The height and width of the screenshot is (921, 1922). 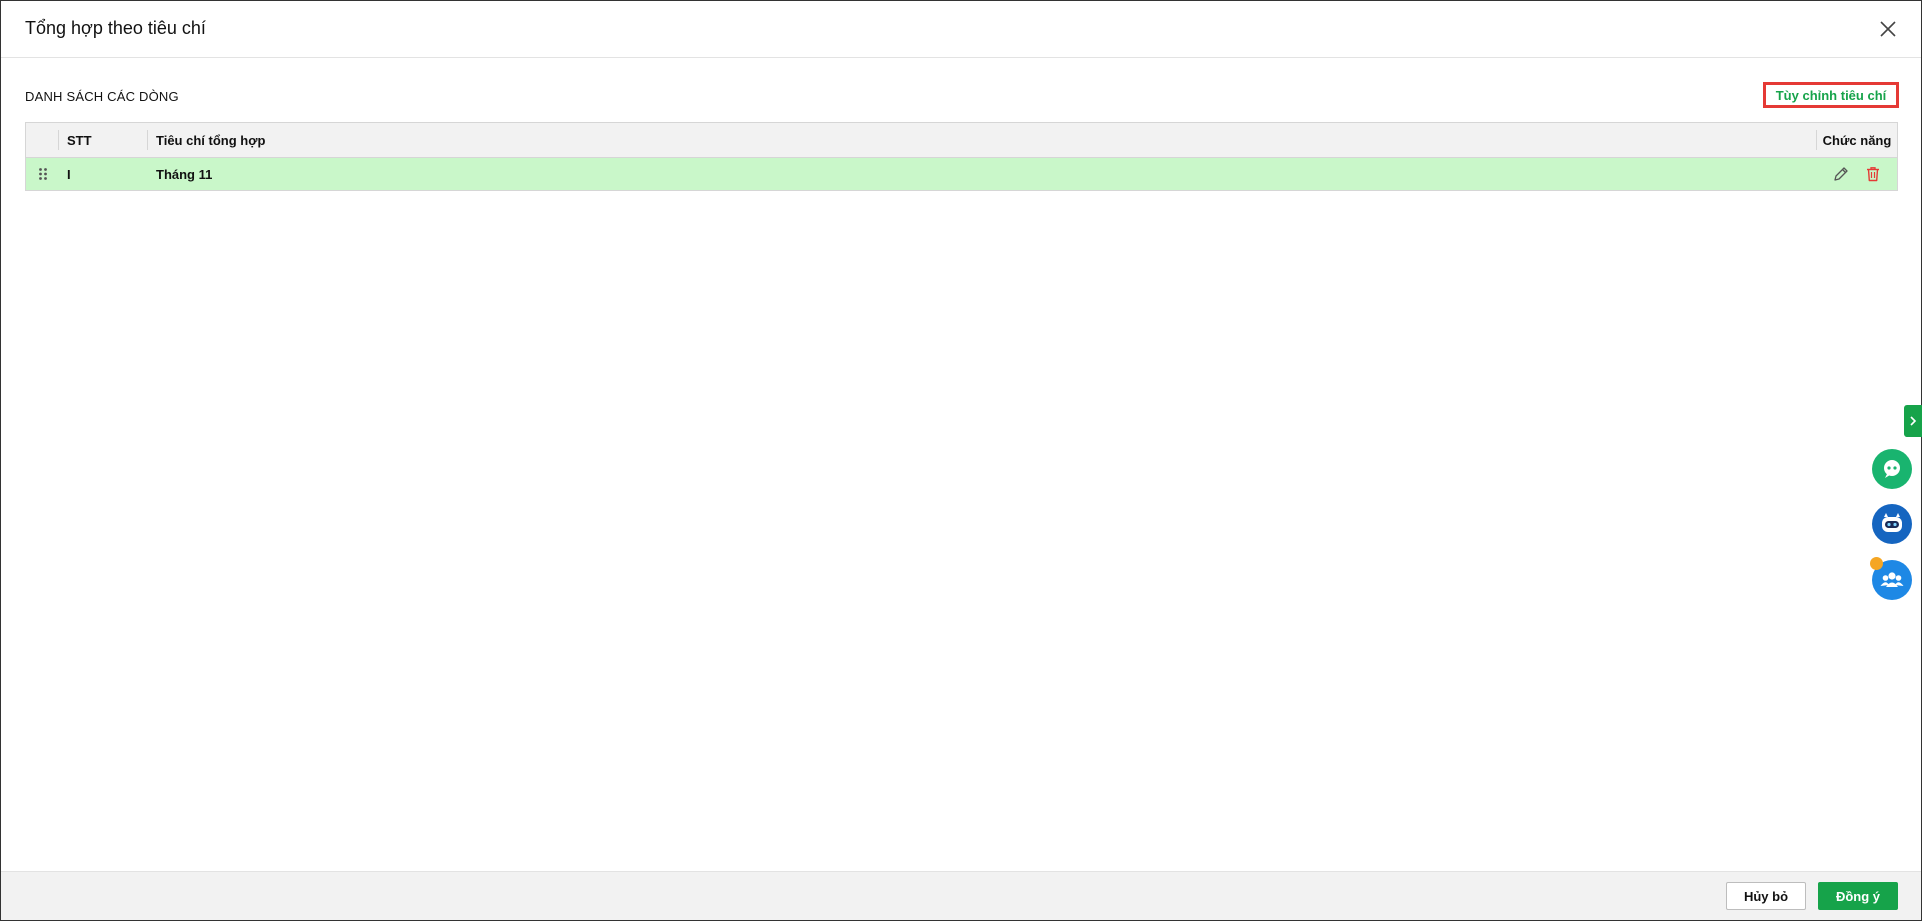 I want to click on cancel-button: Hủy bỏ, so click(x=1766, y=896).